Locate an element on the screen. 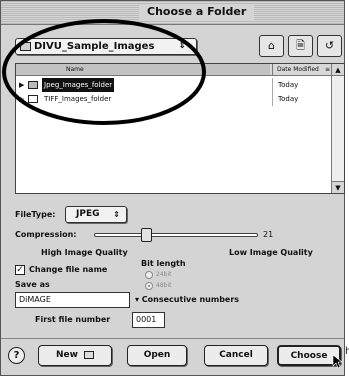 This screenshot has width=349, height=376. bit-length-label: Bit length is located at coordinates (163, 263).